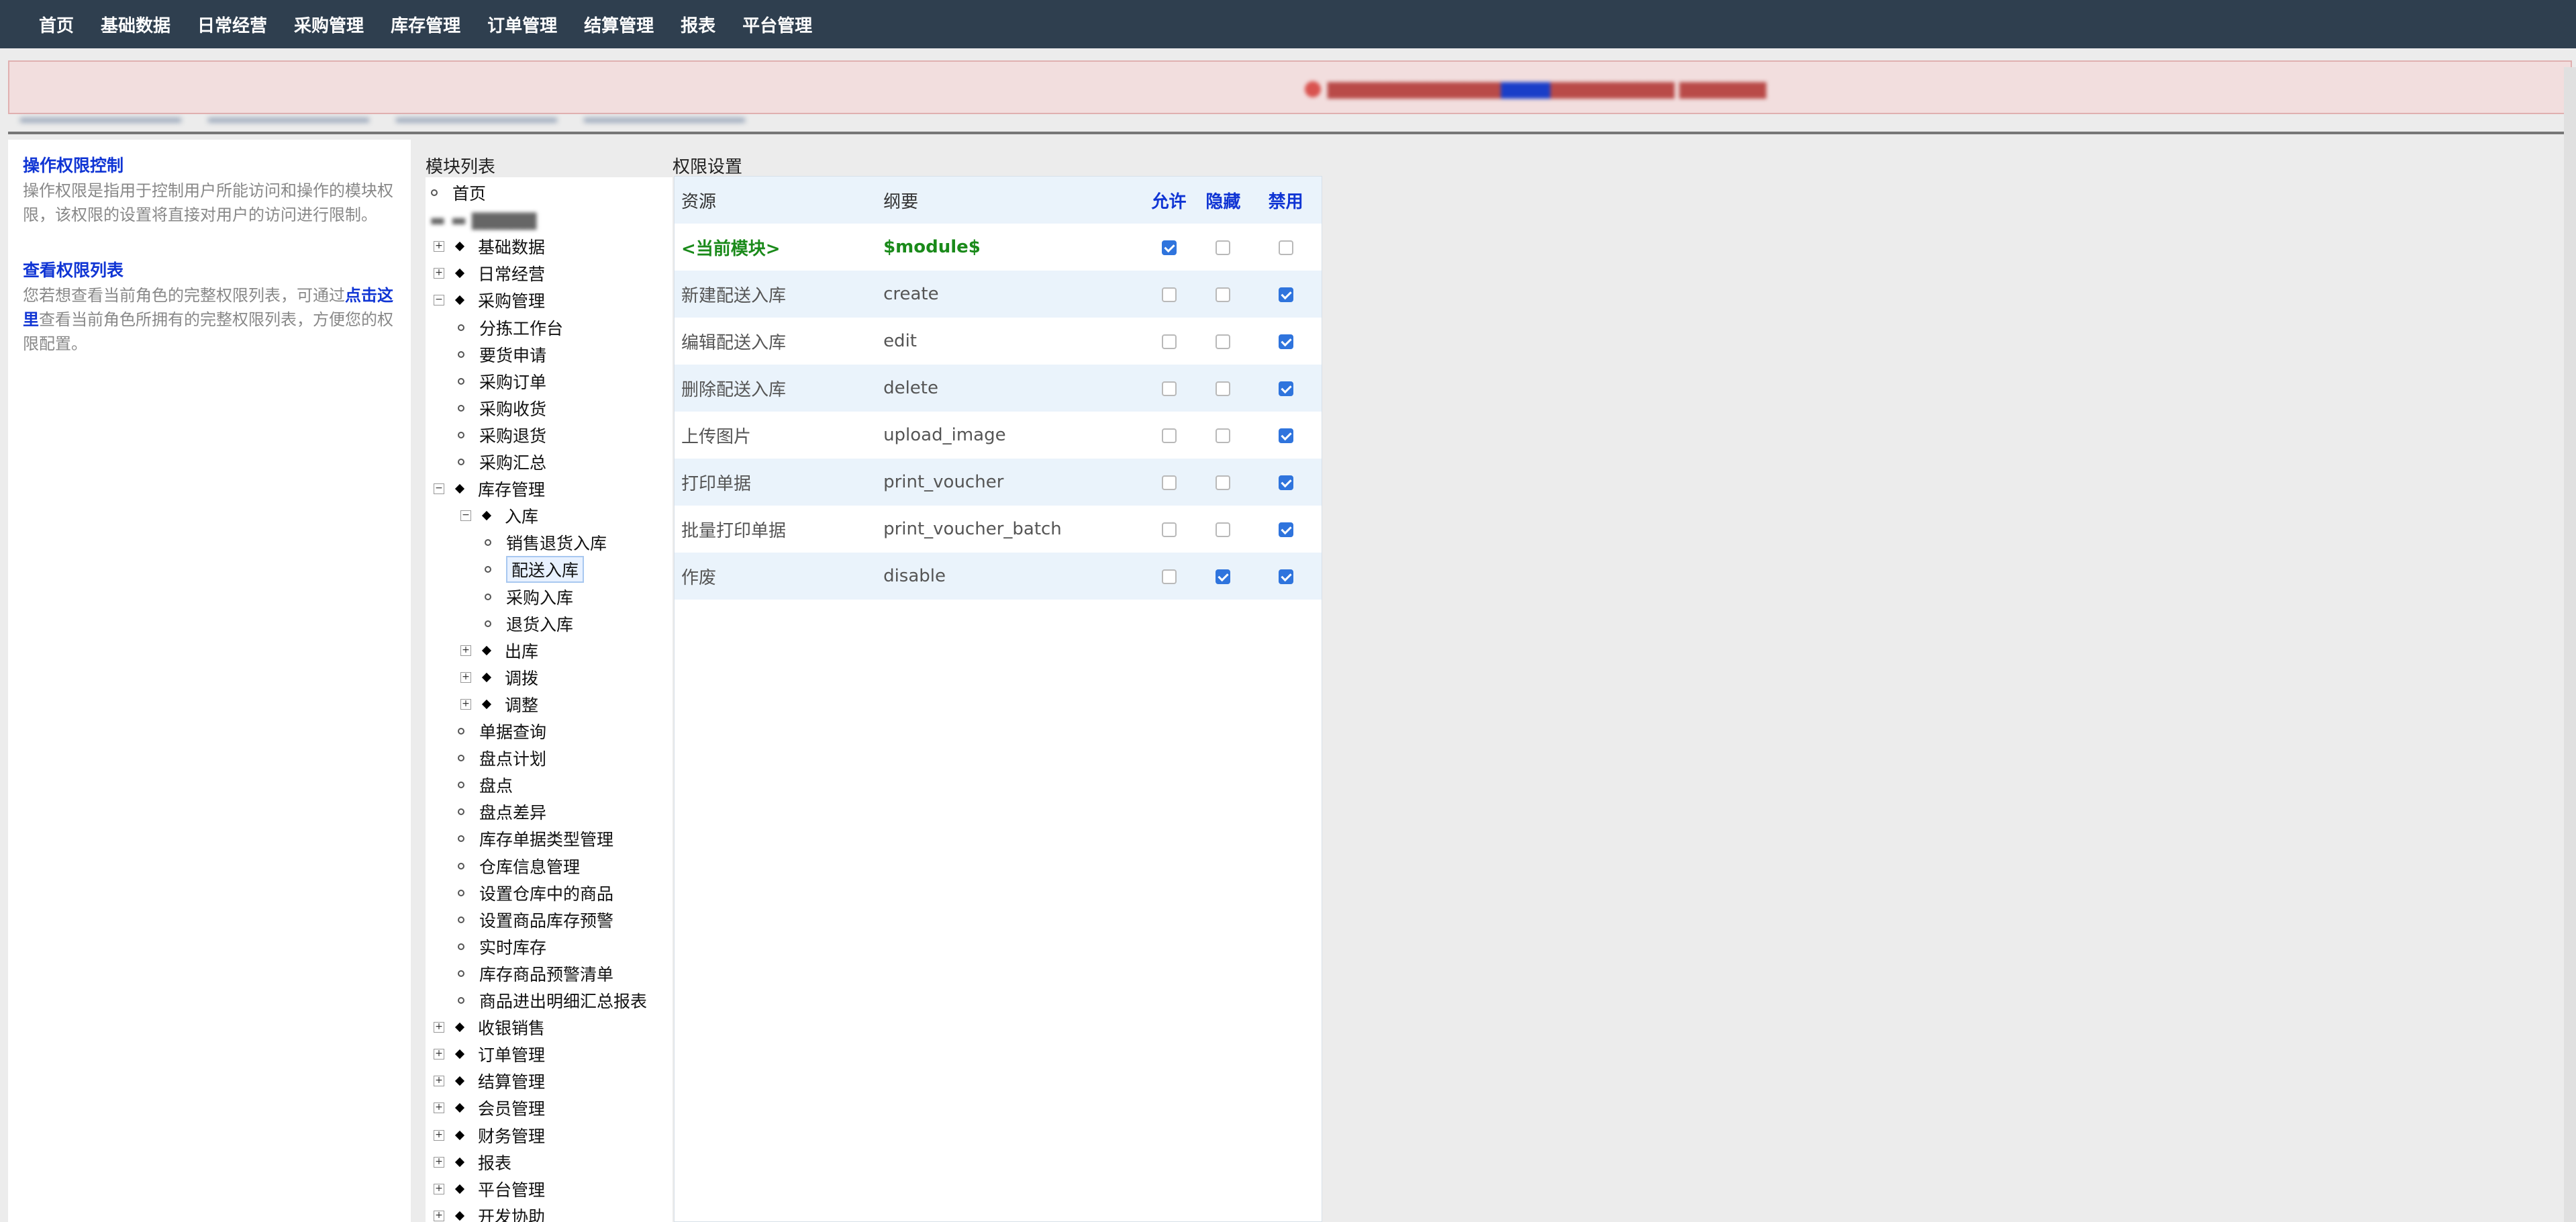  Describe the element at coordinates (998, 482) in the screenshot. I see `permission-row: 打印单据 print_voucher` at that location.